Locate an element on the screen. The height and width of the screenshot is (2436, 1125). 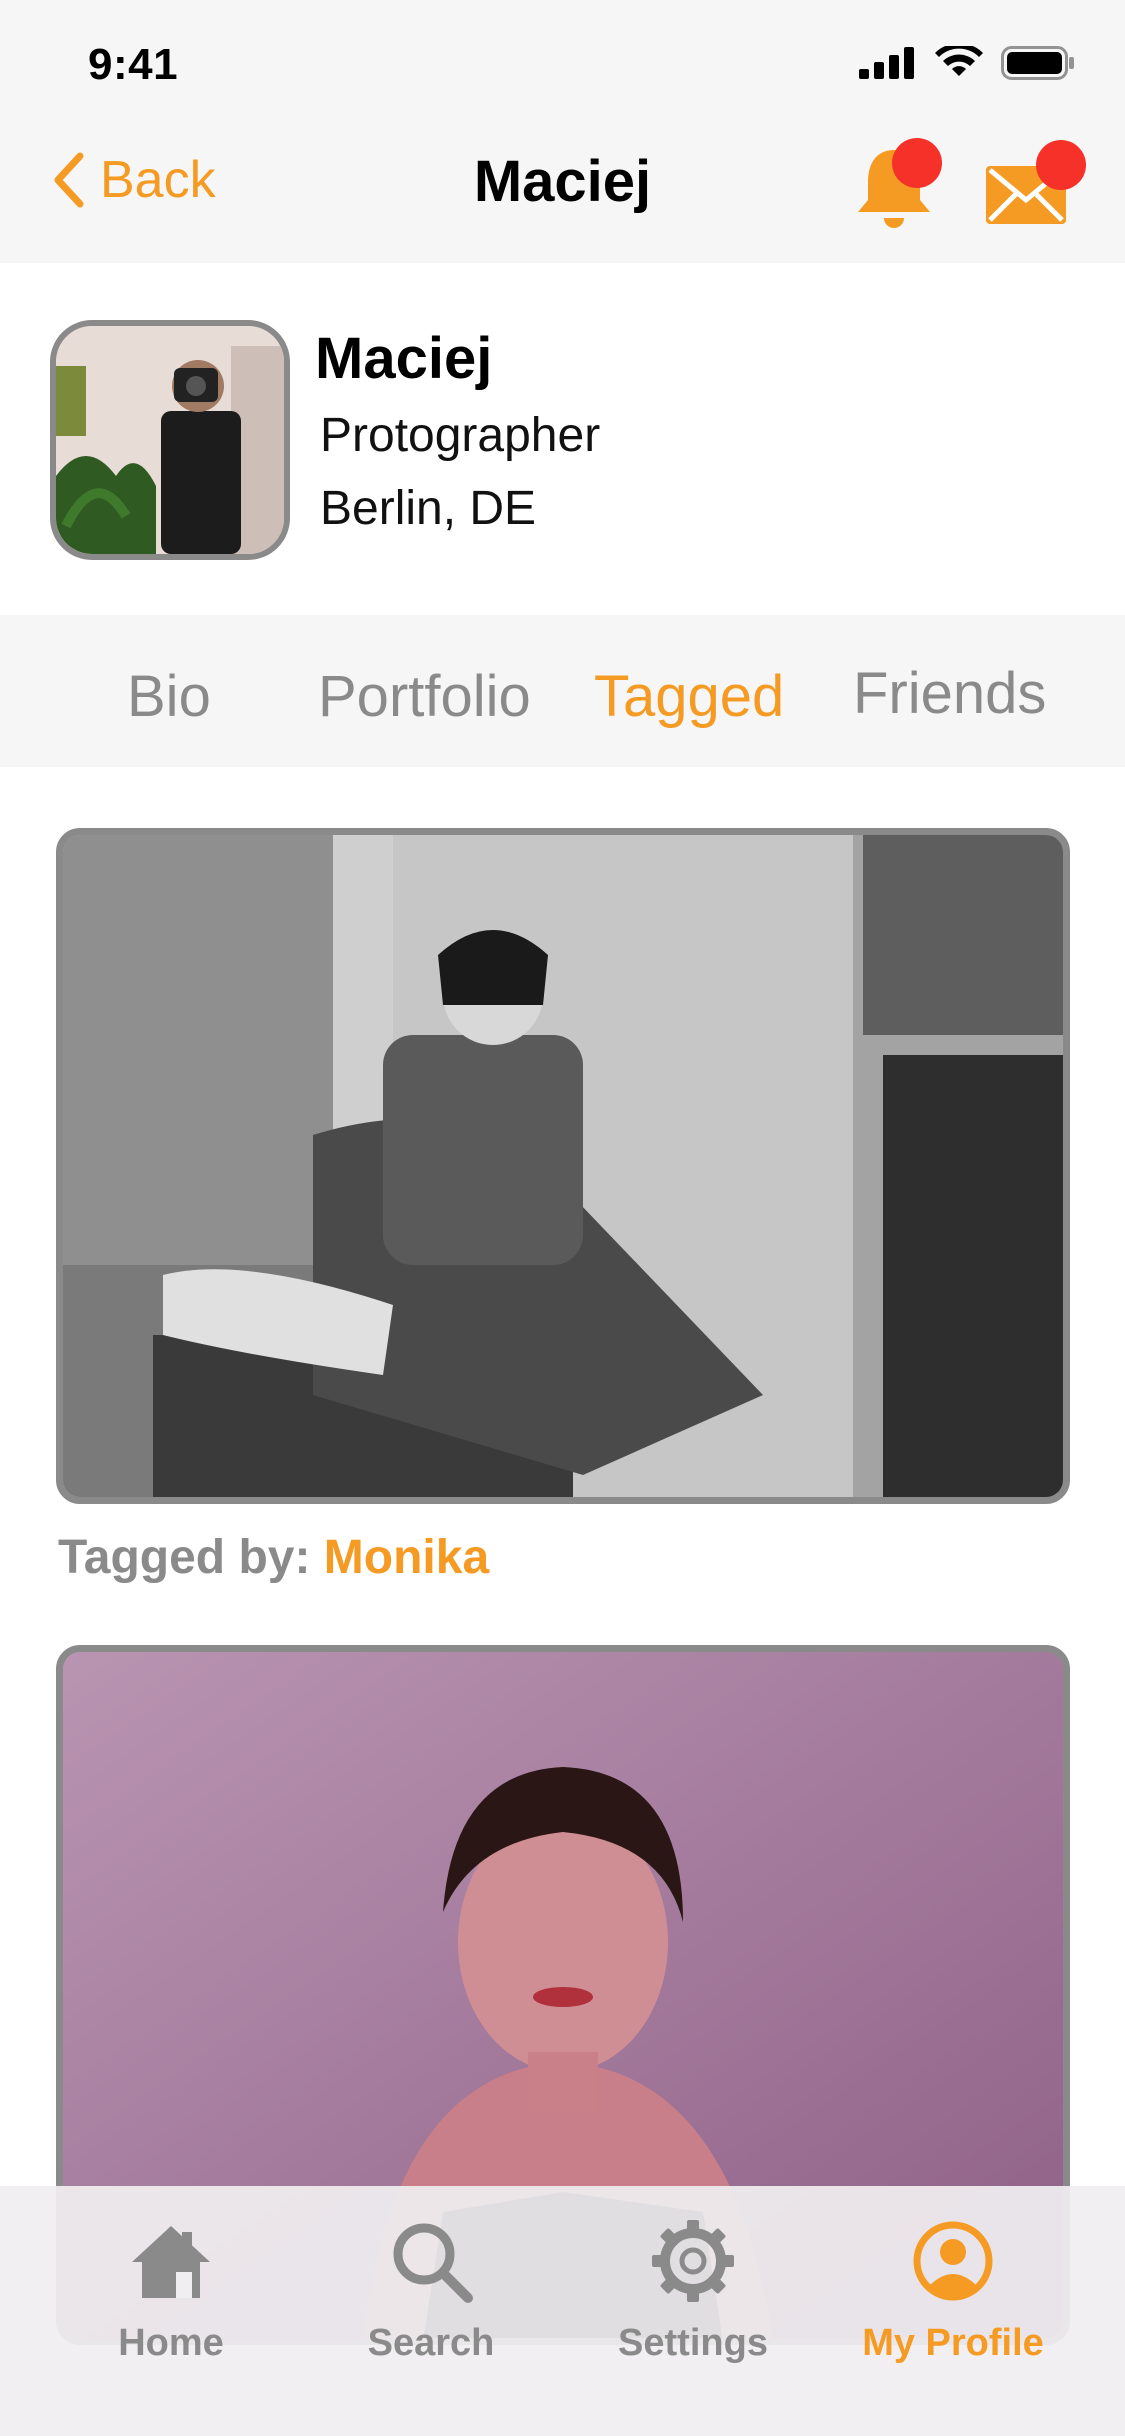
tabbar-my-profile: My Profile is located at coordinates (953, 2290).